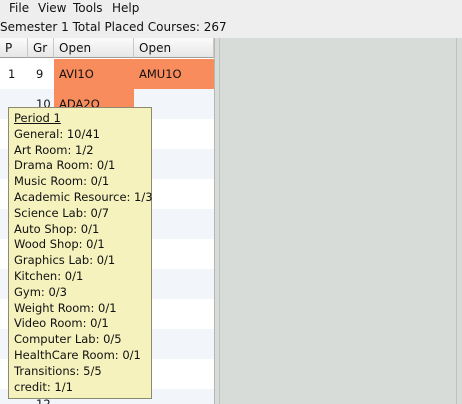 The image size is (462, 404). I want to click on tooltip-line: HealthCare Room: 0/1, so click(77, 354).